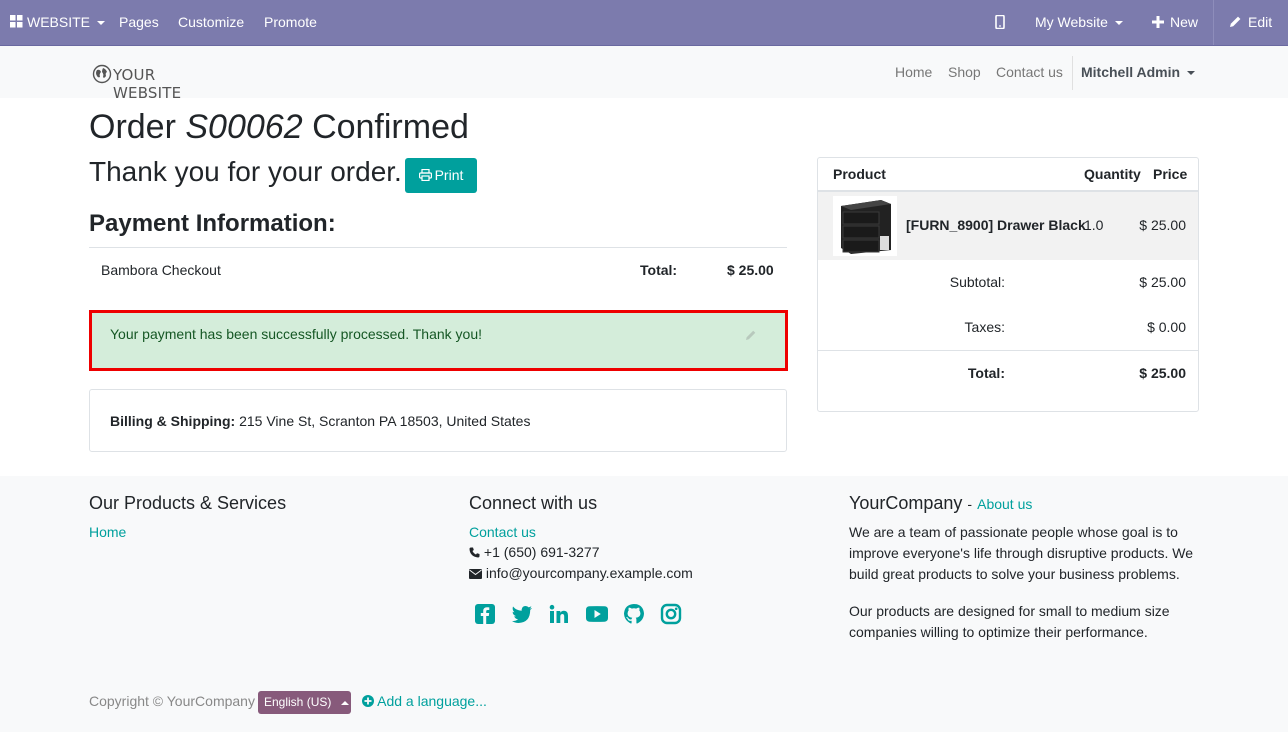 The height and width of the screenshot is (732, 1288). What do you see at coordinates (964, 72) in the screenshot?
I see `nav-shop-link: Shop` at bounding box center [964, 72].